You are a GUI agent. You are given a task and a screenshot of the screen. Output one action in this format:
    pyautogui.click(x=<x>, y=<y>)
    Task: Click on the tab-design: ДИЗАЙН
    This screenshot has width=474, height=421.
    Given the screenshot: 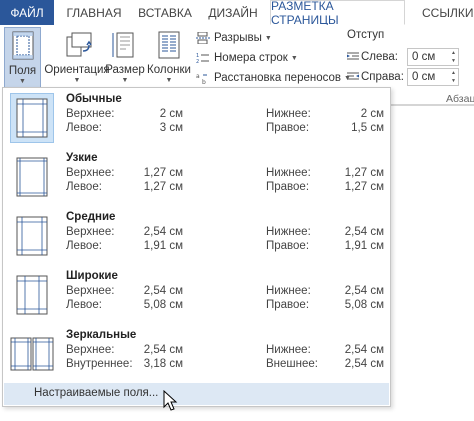 What is the action you would take?
    pyautogui.click(x=233, y=12)
    